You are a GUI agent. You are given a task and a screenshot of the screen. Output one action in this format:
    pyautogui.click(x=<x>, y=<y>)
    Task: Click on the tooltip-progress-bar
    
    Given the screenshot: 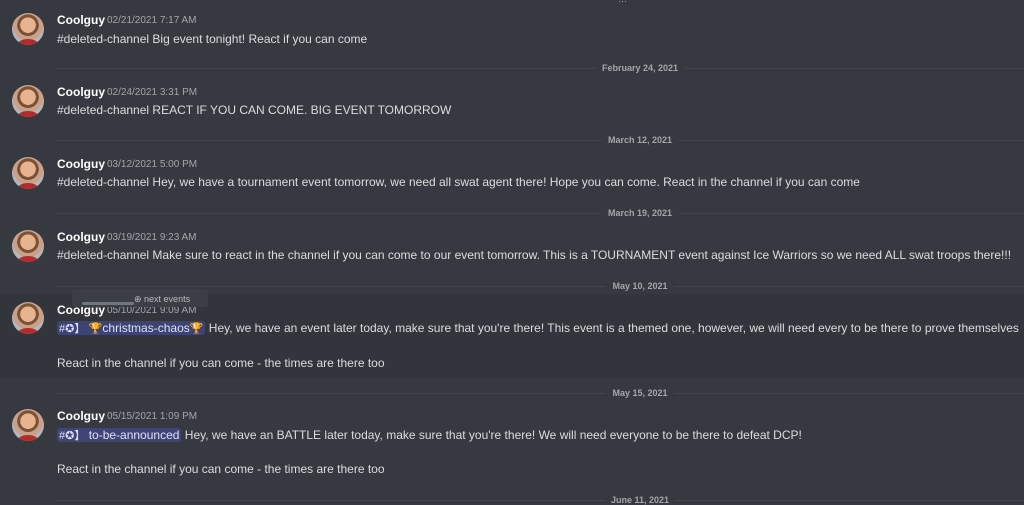 What is the action you would take?
    pyautogui.click(x=108, y=303)
    